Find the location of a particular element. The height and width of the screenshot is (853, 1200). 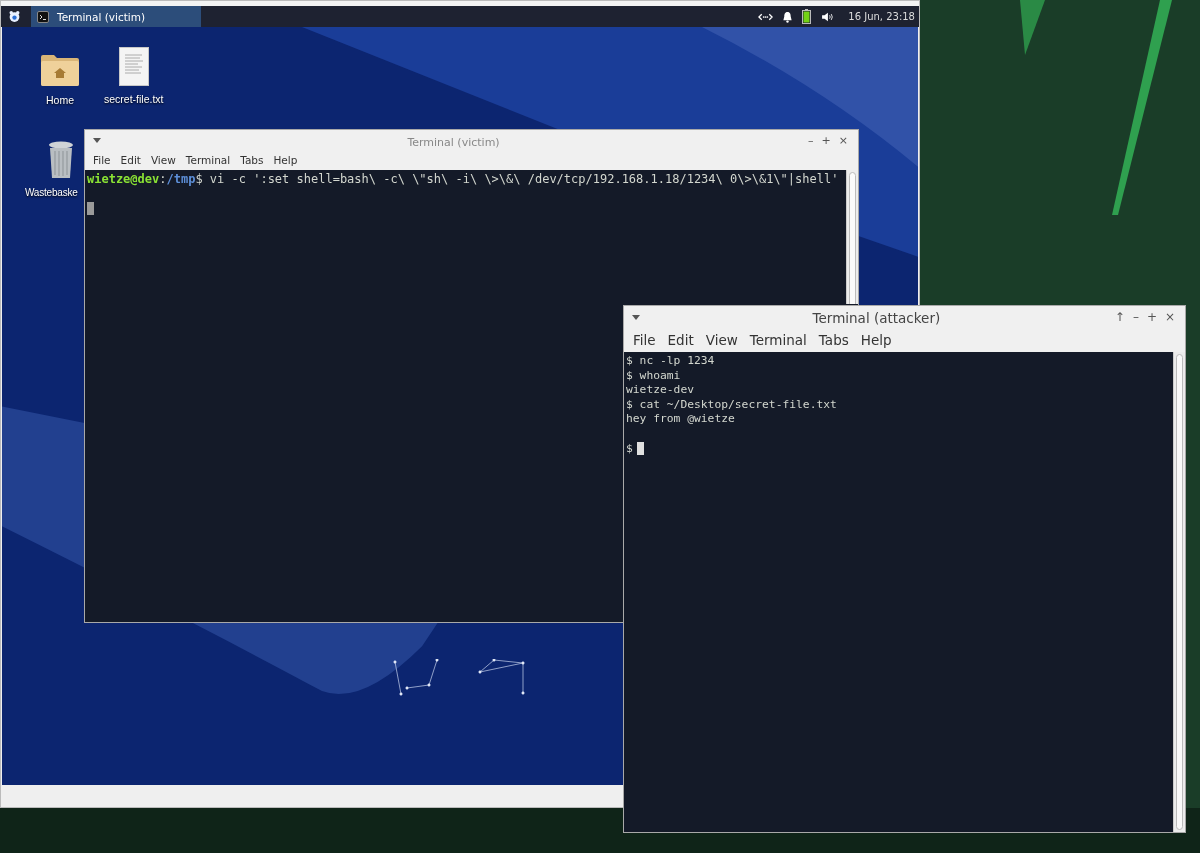

bell-icon is located at coordinates (788, 16).